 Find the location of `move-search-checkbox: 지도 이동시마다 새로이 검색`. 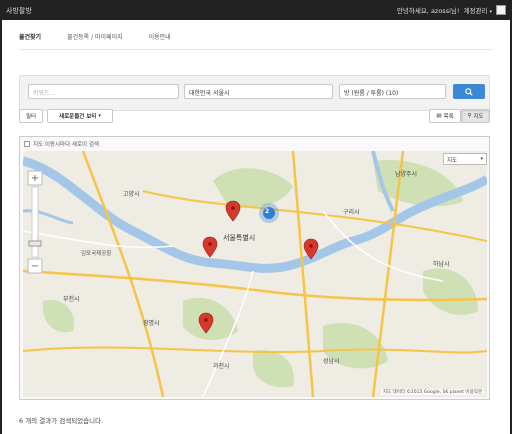

move-search-checkbox: 지도 이동시마다 새로이 검색 is located at coordinates (61, 144).